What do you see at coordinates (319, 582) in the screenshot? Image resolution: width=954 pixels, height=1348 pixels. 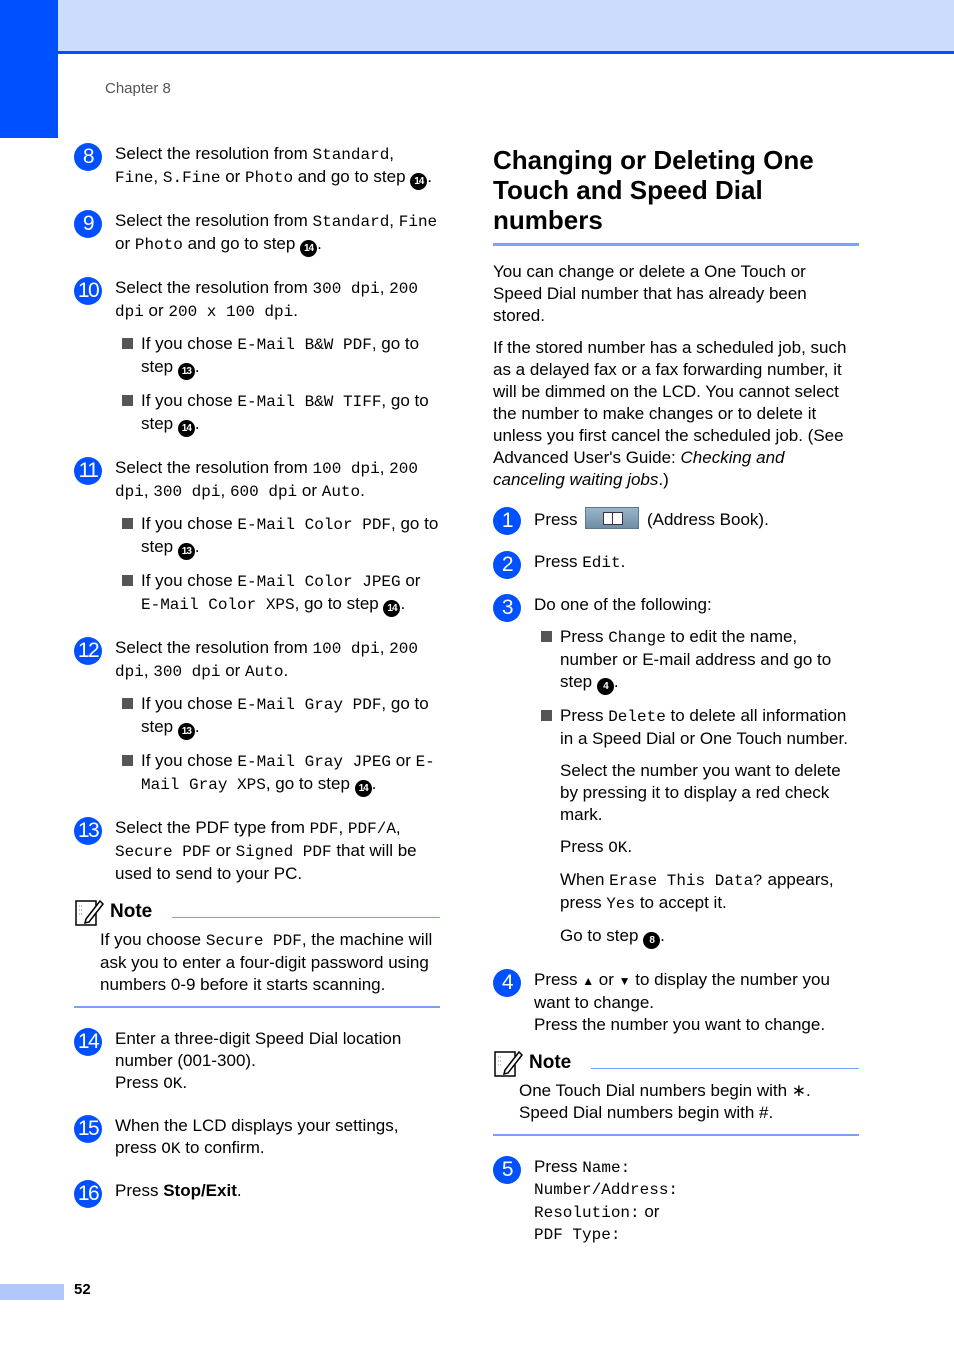 I see `option: E-Mail Color JPEG` at bounding box center [319, 582].